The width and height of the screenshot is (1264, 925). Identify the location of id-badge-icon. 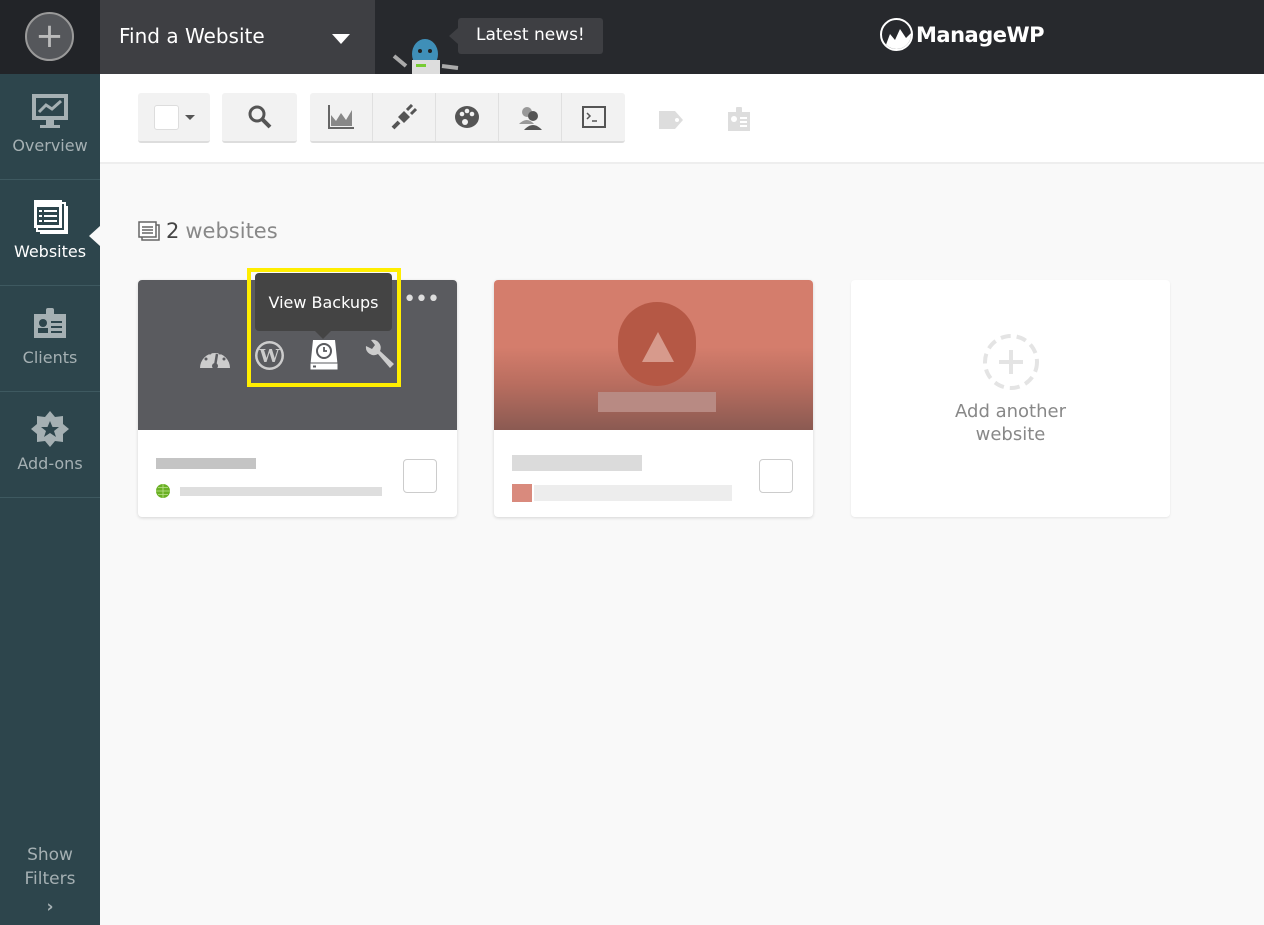
(50, 323).